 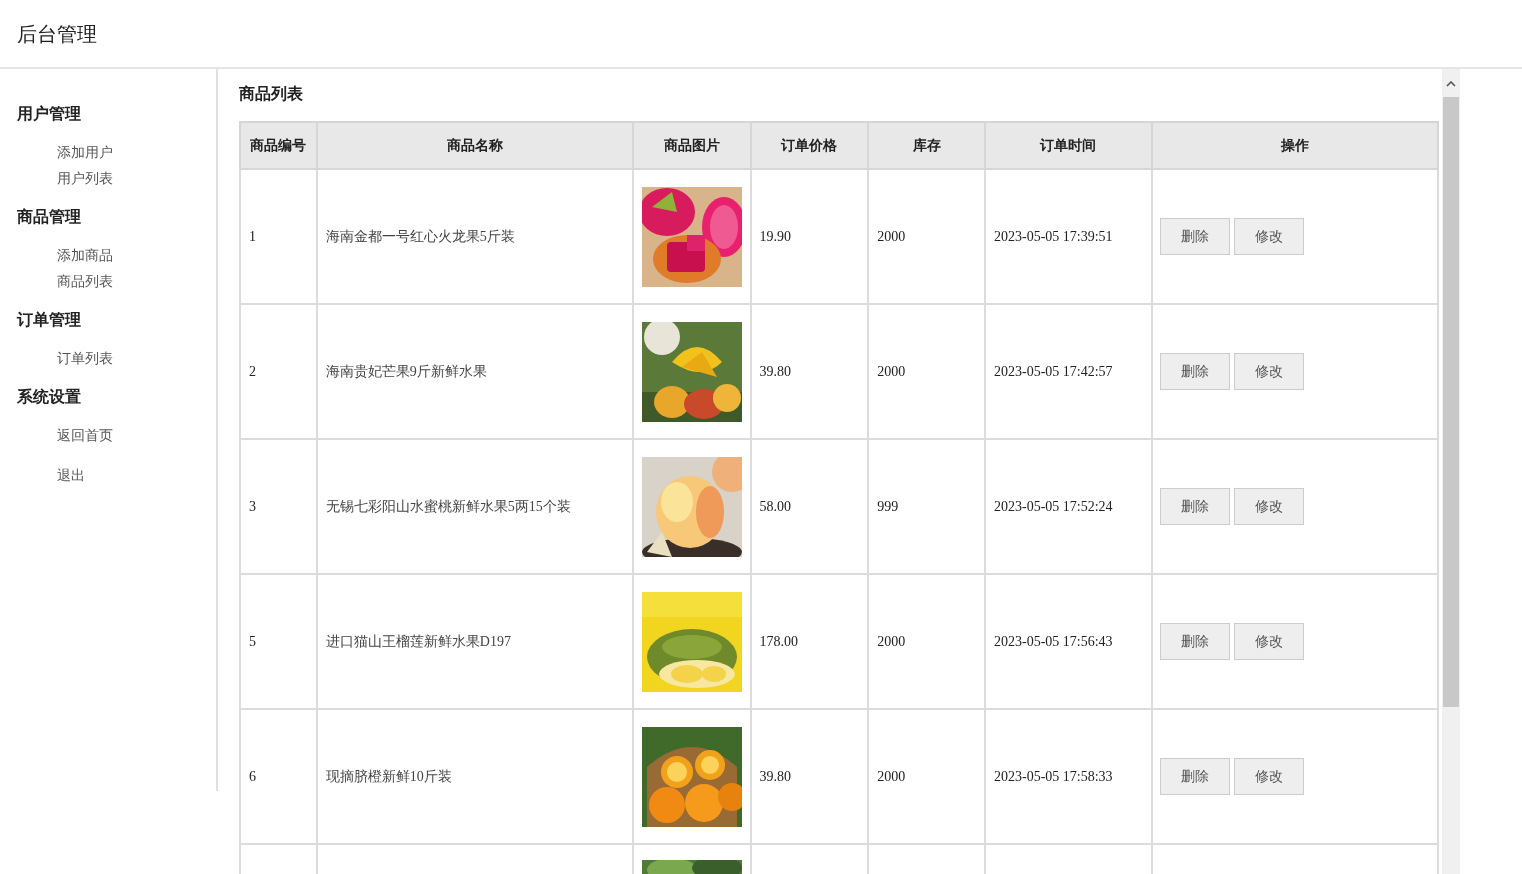 What do you see at coordinates (278, 371) in the screenshot?
I see `table-cell: 2` at bounding box center [278, 371].